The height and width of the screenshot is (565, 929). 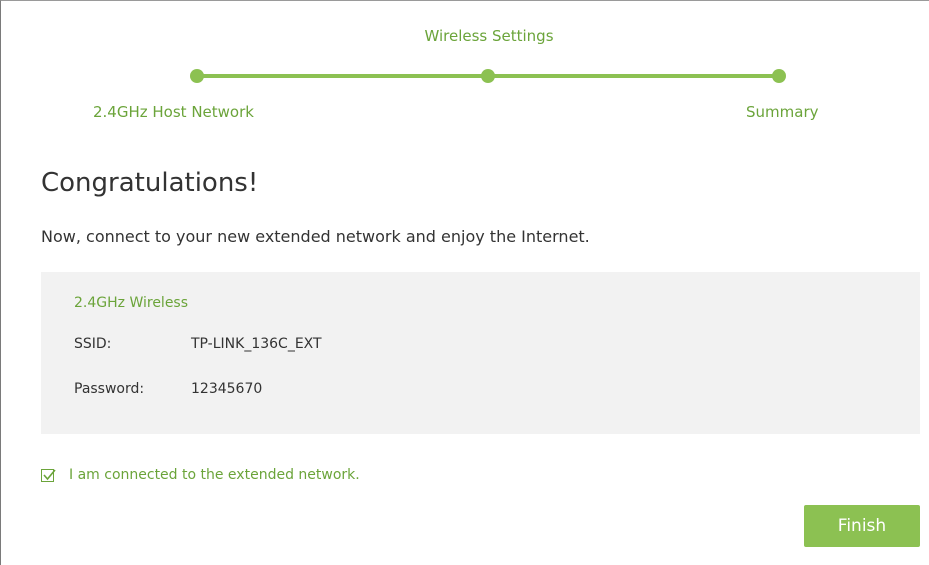 I want to click on password-value: 12345670, so click(x=227, y=389).